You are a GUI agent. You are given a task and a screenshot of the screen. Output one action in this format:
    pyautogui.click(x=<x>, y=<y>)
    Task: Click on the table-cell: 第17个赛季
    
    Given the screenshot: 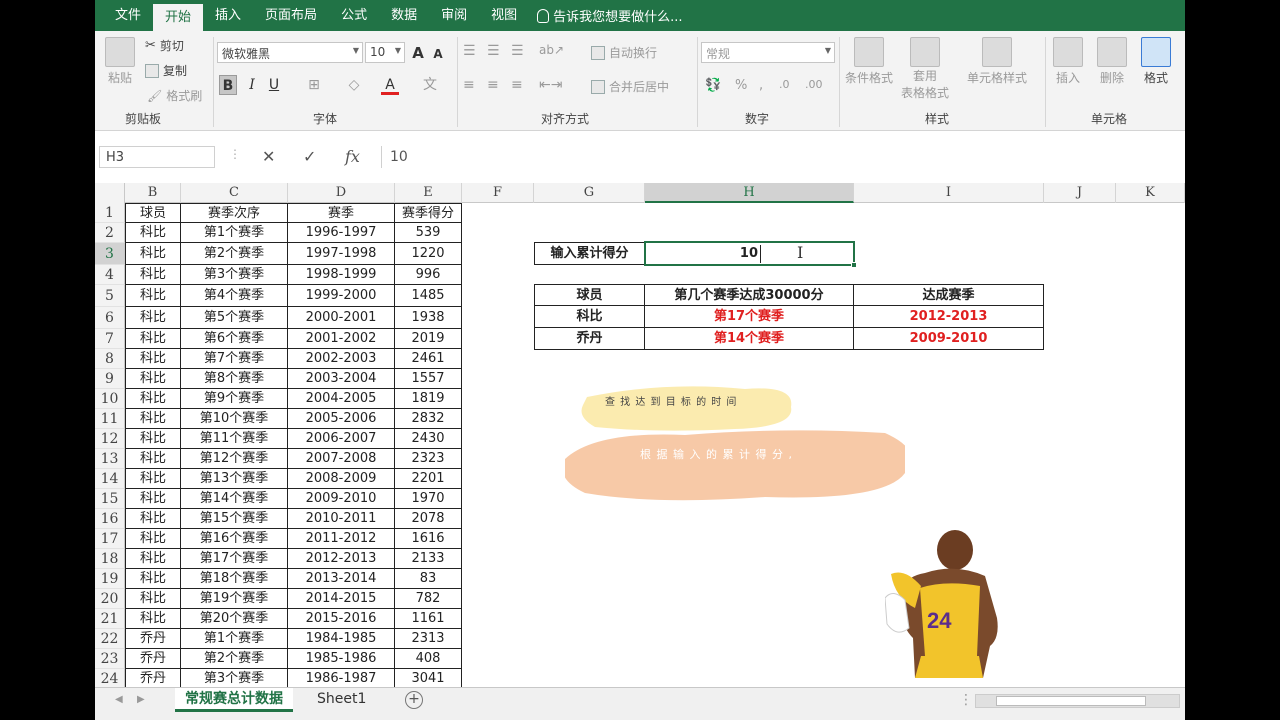 What is the action you would take?
    pyautogui.click(x=234, y=559)
    